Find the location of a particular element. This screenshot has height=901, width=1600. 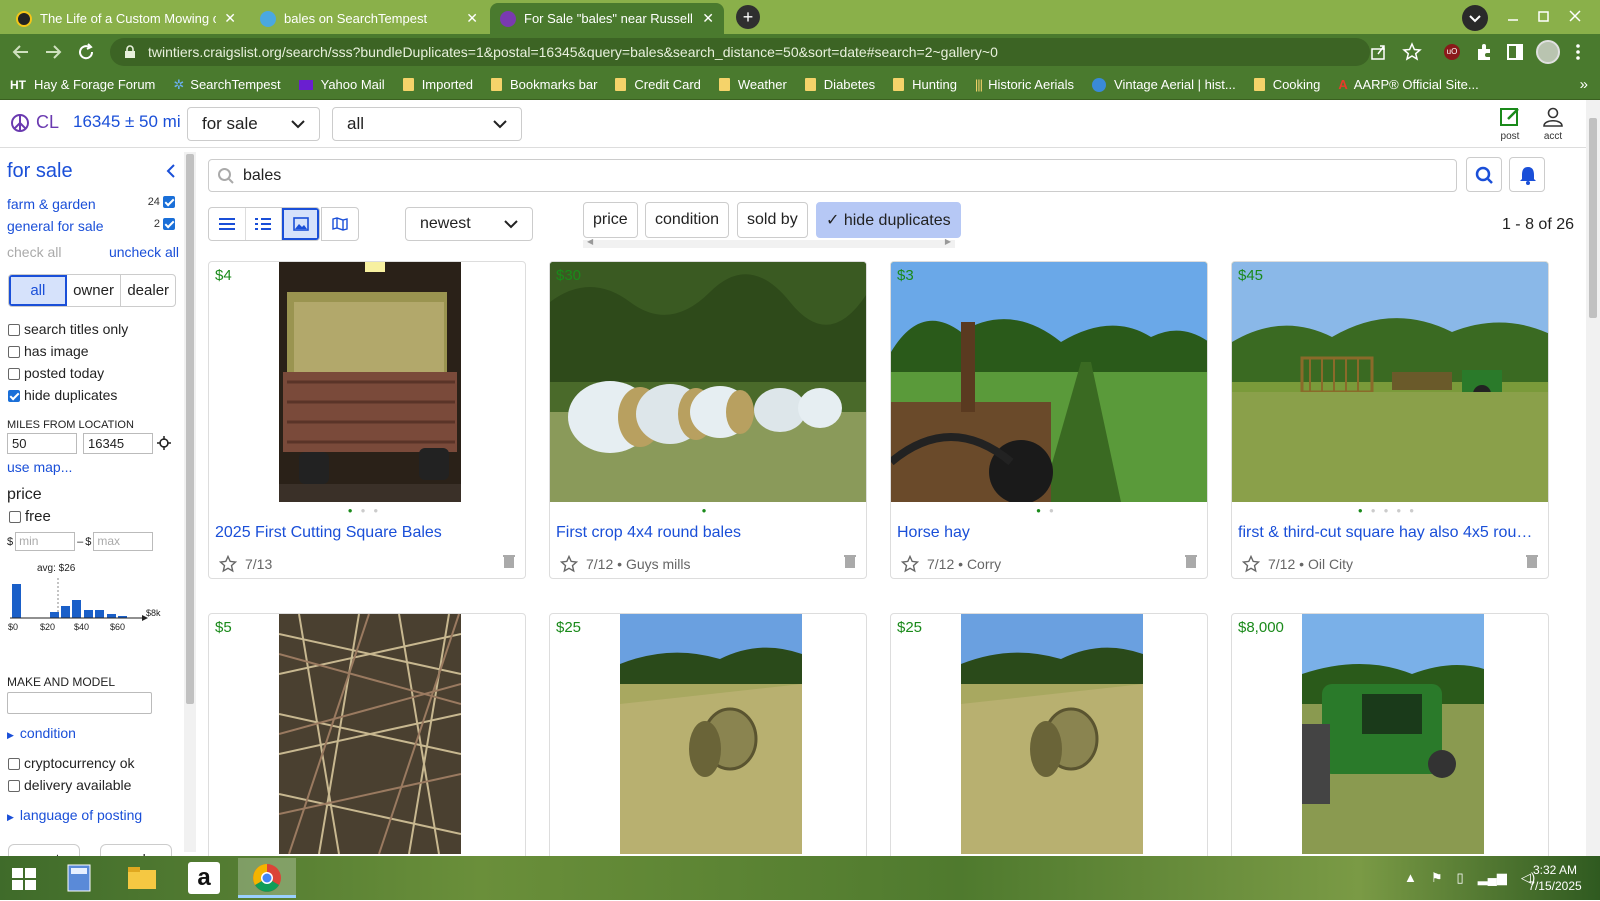

listing-title: Horse hay is located at coordinates (1047, 533).